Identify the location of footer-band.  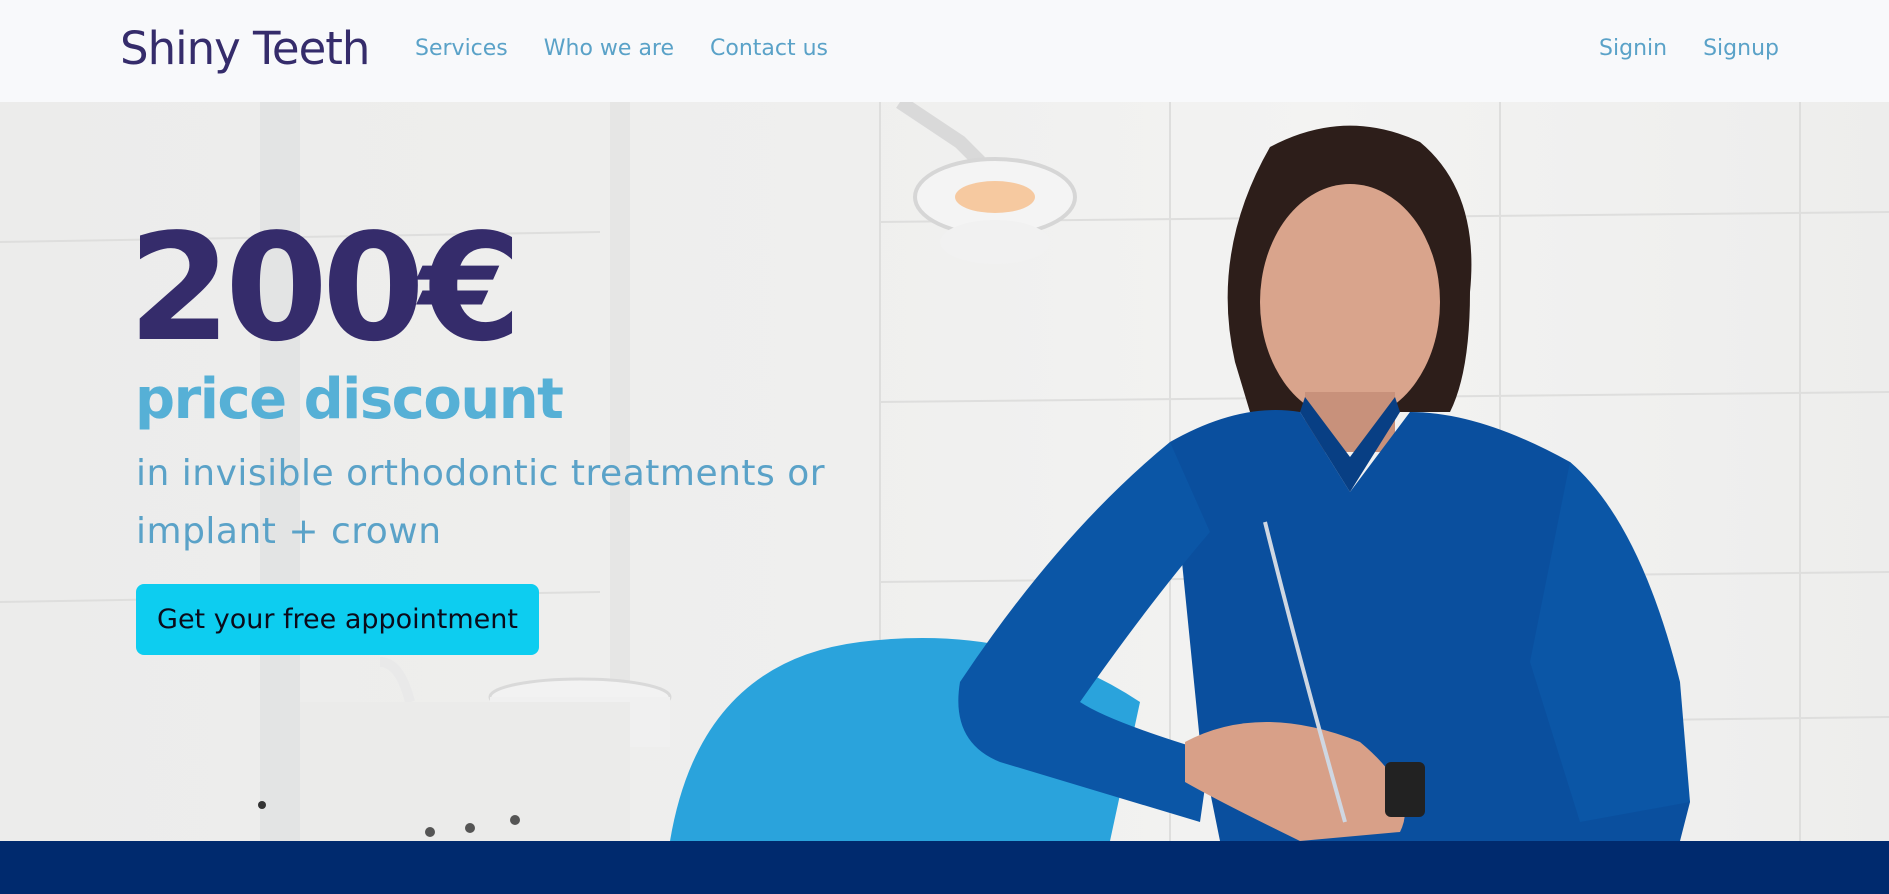
(944, 867).